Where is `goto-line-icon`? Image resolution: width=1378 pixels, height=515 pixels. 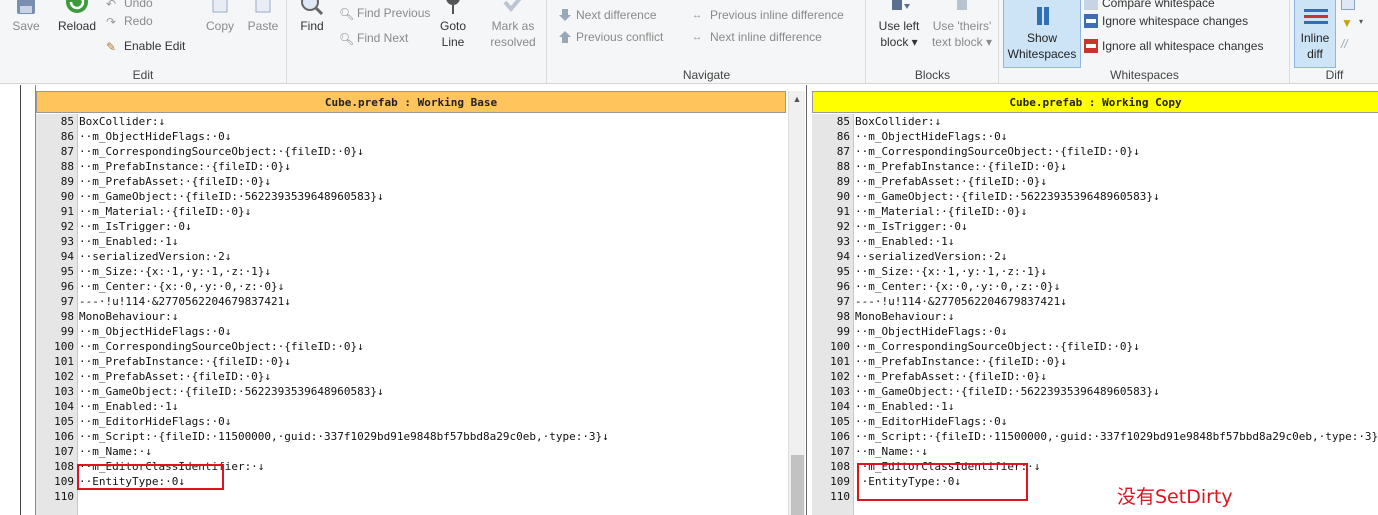 goto-line-icon is located at coordinates (453, 7).